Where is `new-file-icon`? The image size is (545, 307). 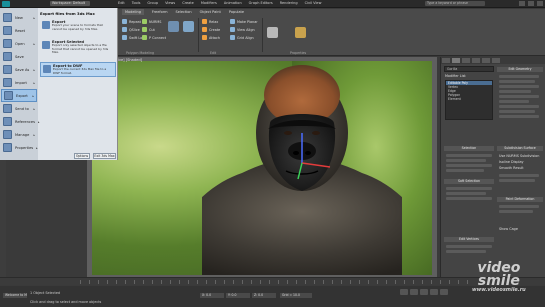 new-file-icon is located at coordinates (7, 17).